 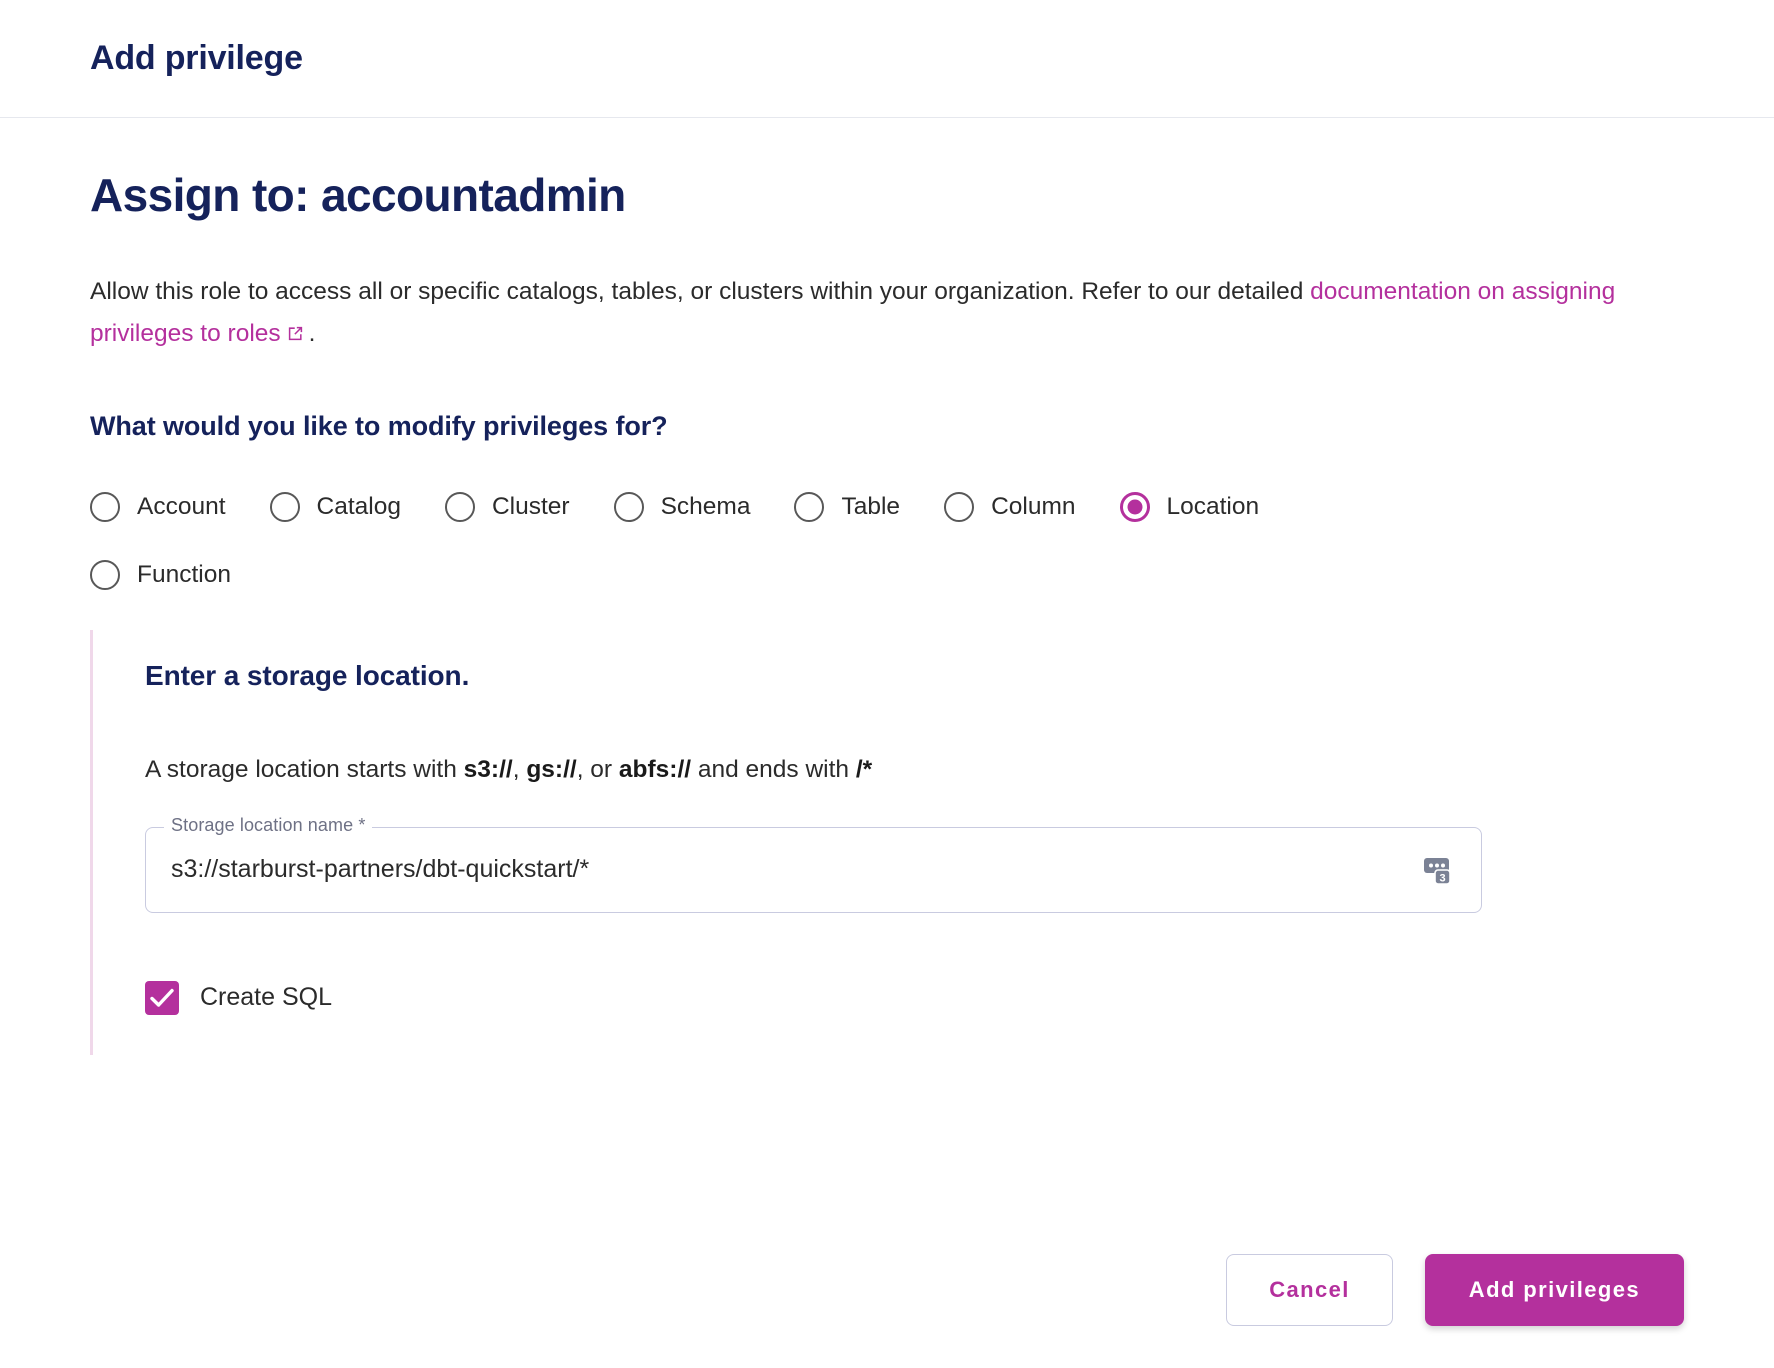 What do you see at coordinates (196, 58) in the screenshot?
I see `dialog-header-title: Add privilege` at bounding box center [196, 58].